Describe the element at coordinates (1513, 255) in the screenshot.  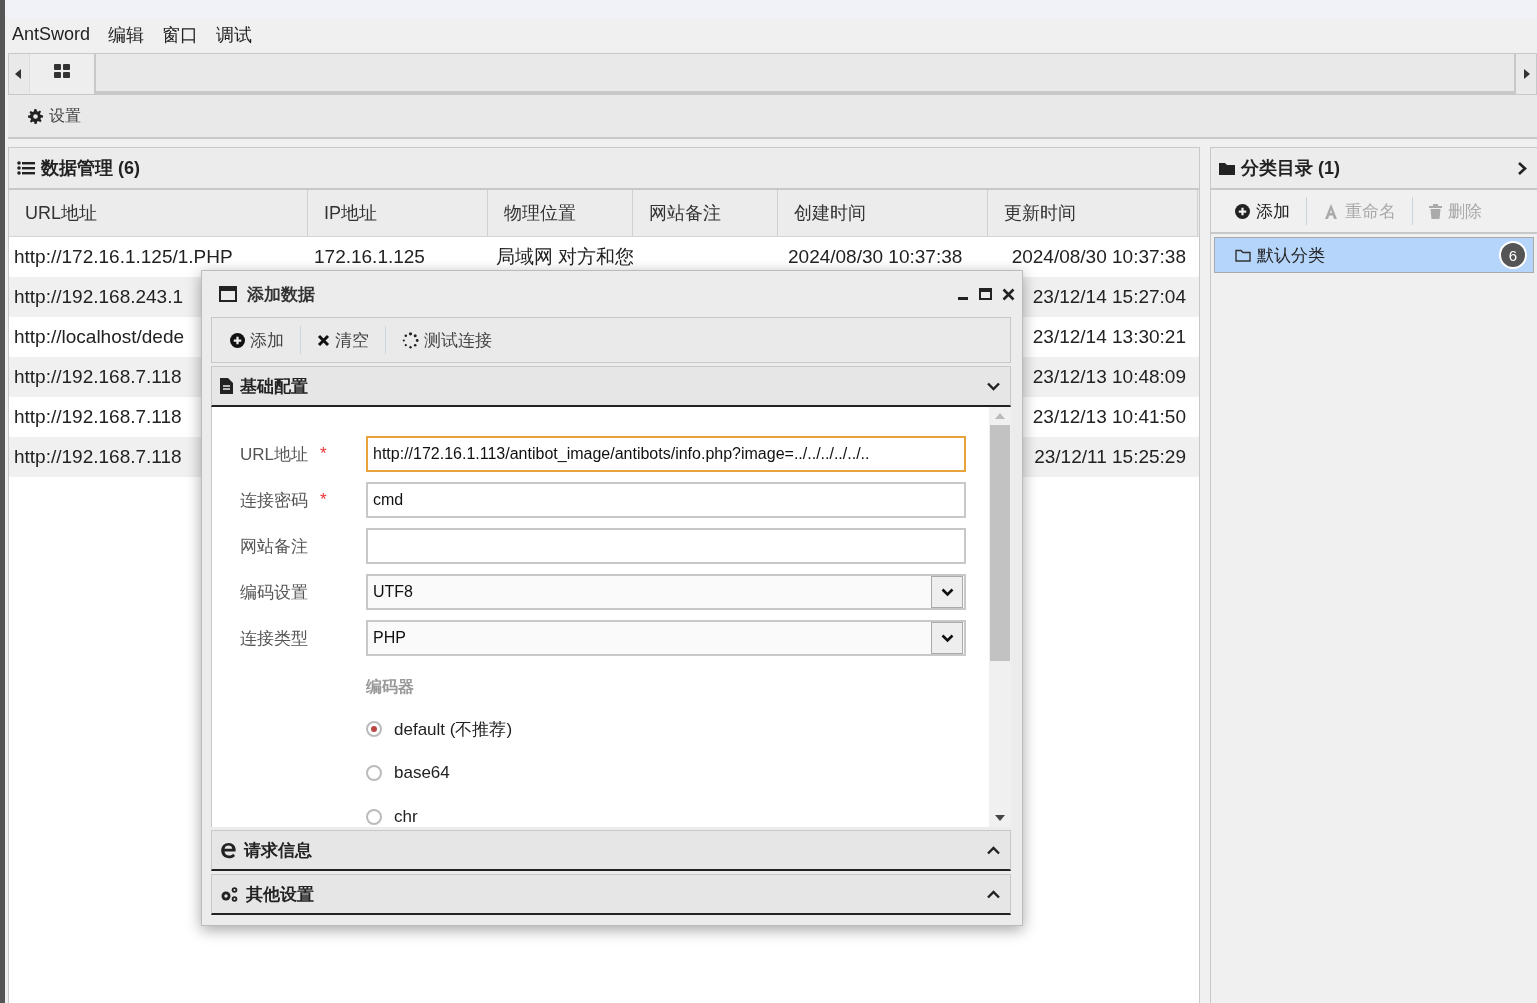
I see `count-badge: 6` at that location.